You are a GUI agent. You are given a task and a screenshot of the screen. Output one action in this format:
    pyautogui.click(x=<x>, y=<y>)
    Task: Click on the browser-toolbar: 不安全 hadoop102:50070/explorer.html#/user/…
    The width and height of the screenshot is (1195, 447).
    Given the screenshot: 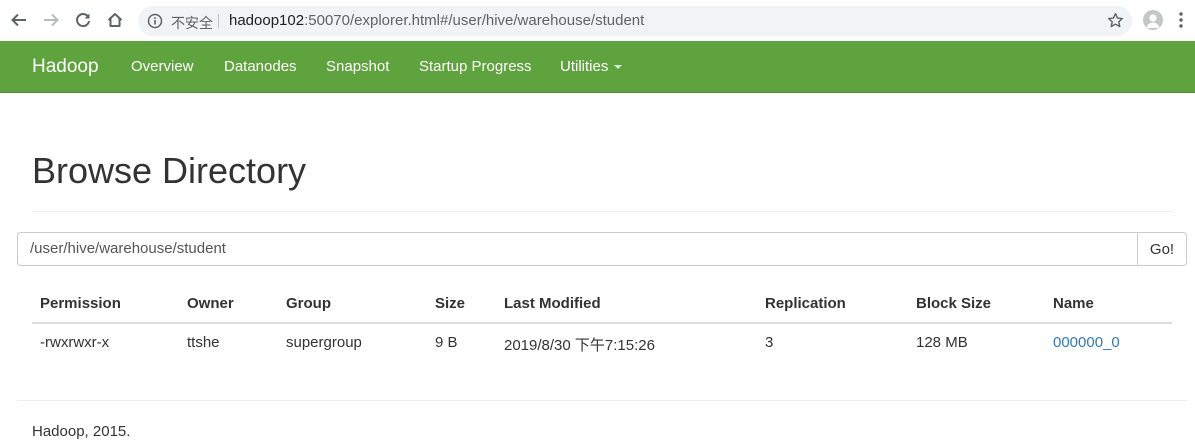 What is the action you would take?
    pyautogui.click(x=597, y=21)
    